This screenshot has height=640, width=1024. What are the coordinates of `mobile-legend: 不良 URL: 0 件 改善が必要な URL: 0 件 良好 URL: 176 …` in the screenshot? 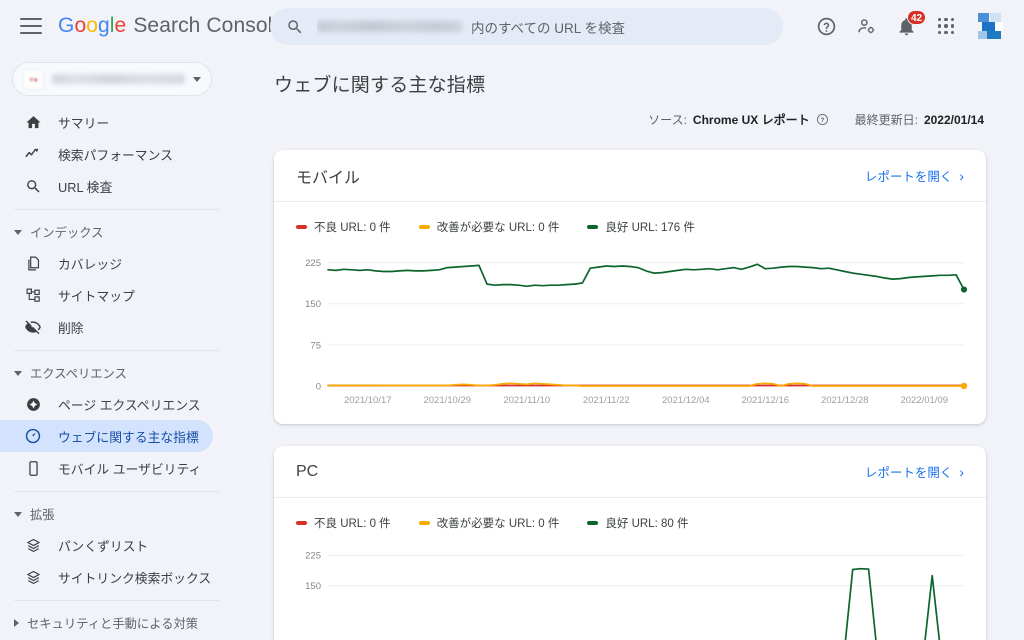 It's located at (630, 218).